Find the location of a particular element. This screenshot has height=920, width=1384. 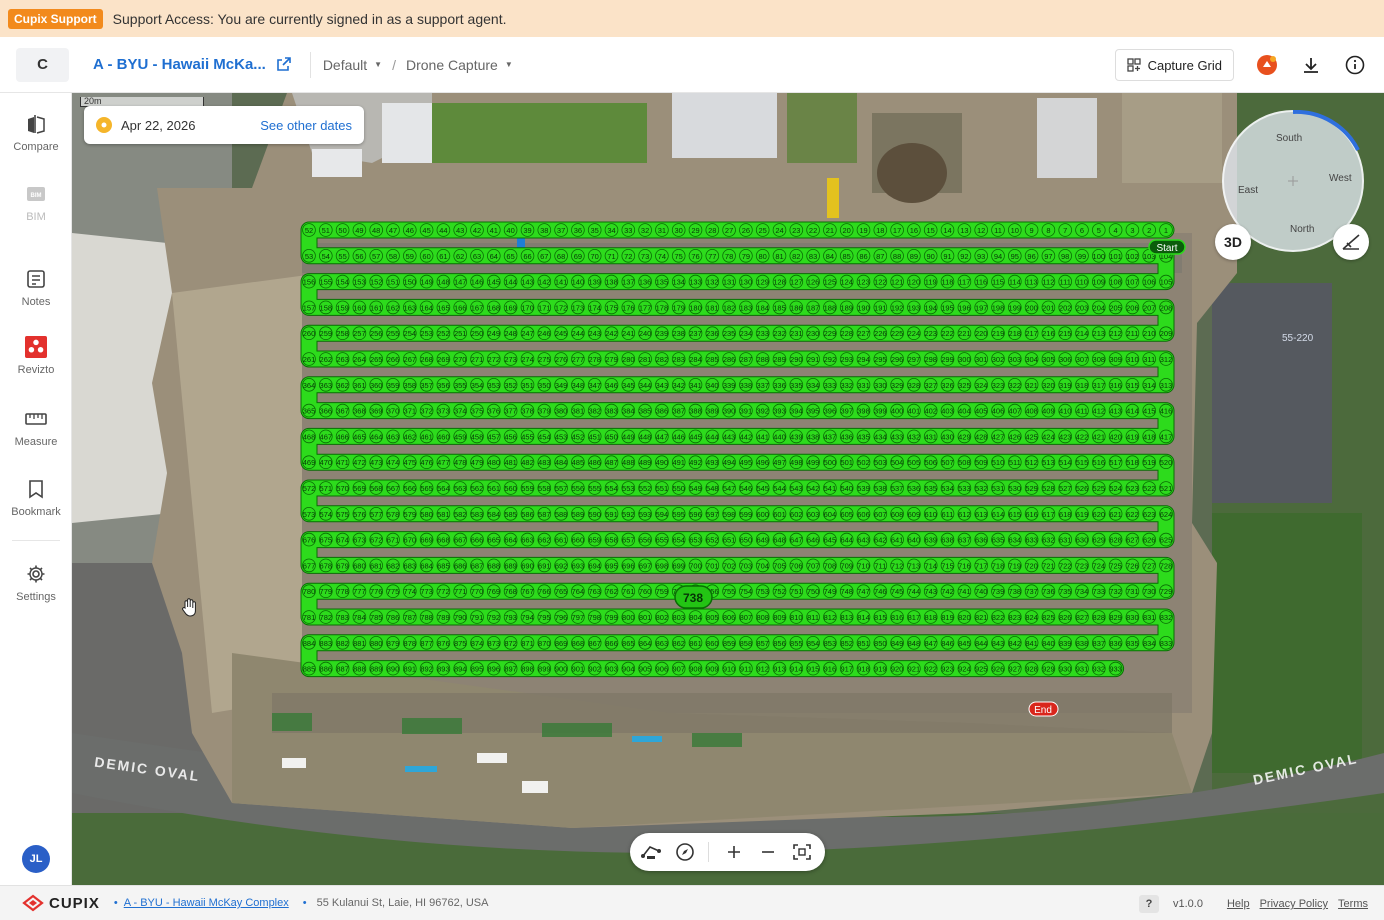

capture-dropdown: Drone Capture ▼ is located at coordinates (459, 65).